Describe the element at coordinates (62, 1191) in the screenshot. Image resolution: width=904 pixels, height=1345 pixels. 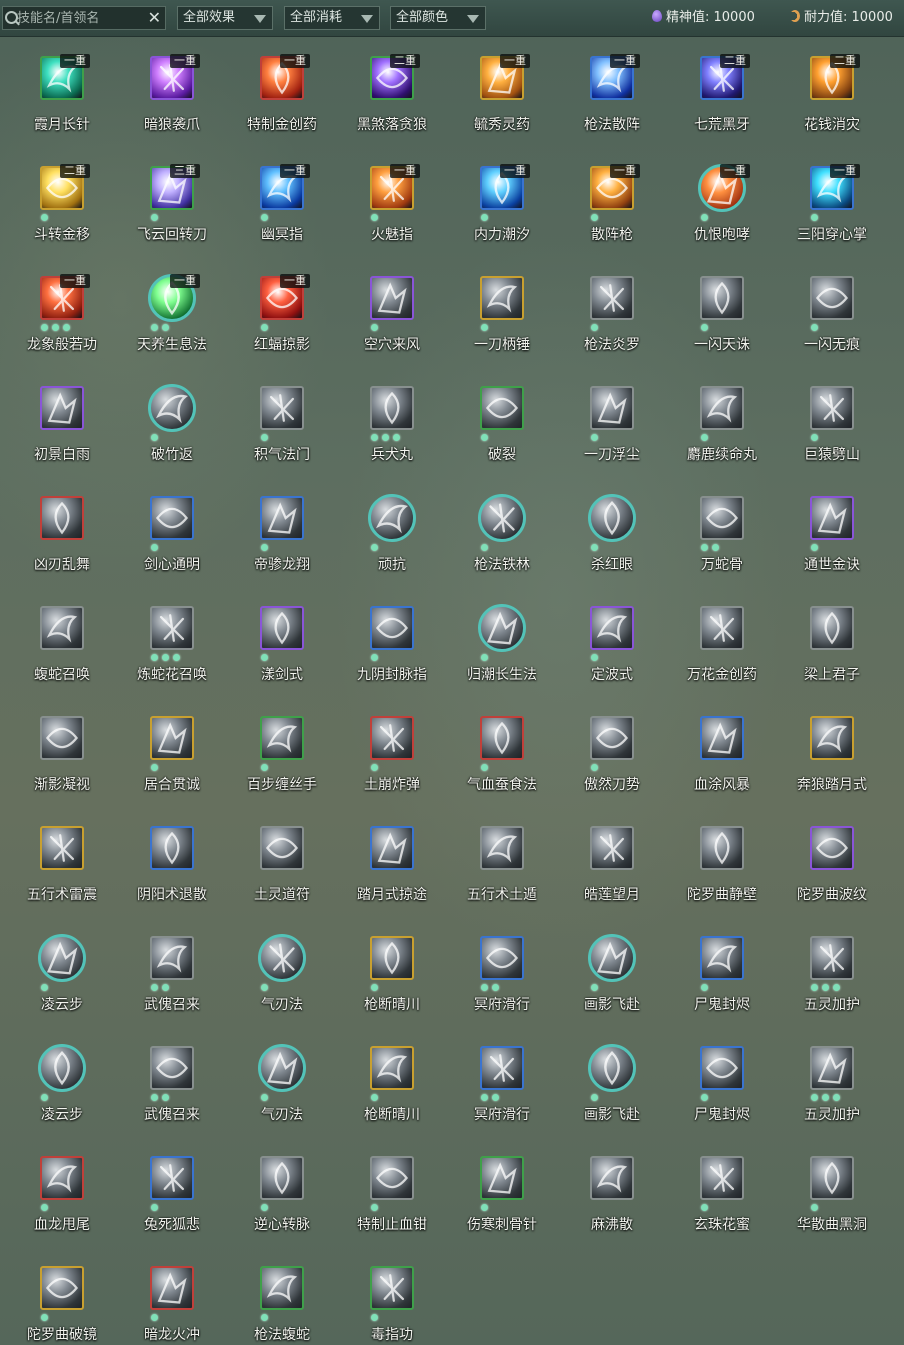
I see `skill-item: 血龙甩尾` at that location.